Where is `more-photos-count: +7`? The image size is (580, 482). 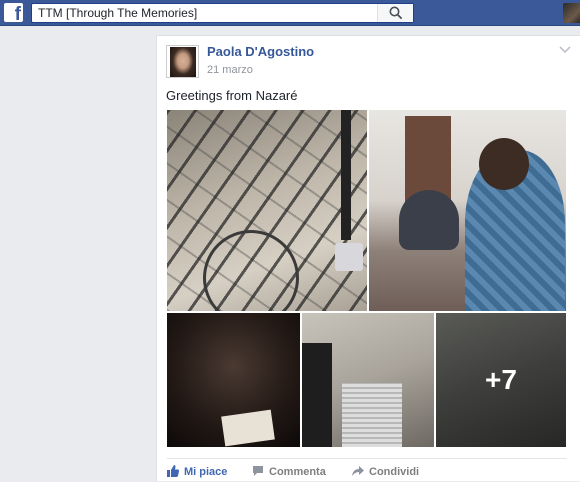
more-photos-count: +7 is located at coordinates (501, 380).